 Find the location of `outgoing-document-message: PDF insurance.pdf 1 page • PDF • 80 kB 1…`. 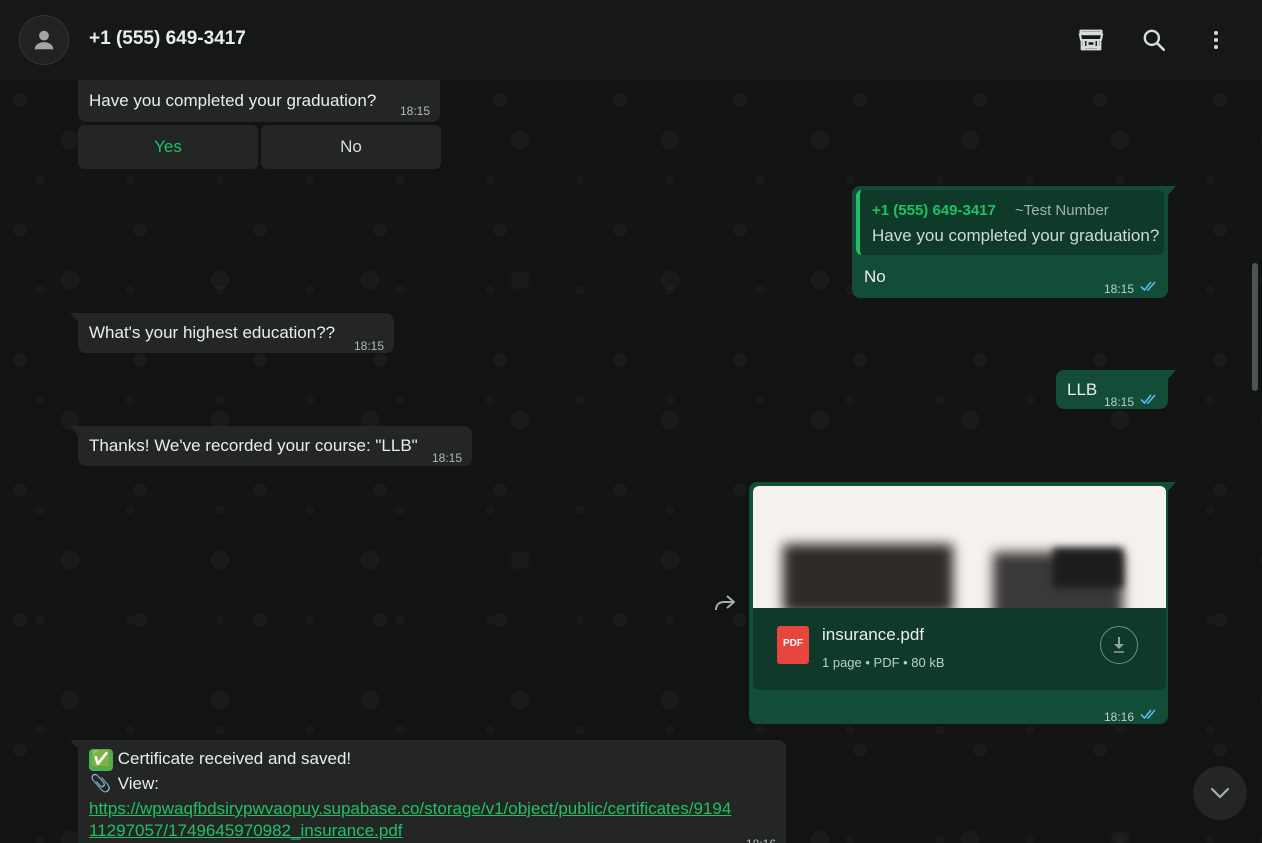

outgoing-document-message: PDF insurance.pdf 1 page • PDF • 80 kB 1… is located at coordinates (962, 603).